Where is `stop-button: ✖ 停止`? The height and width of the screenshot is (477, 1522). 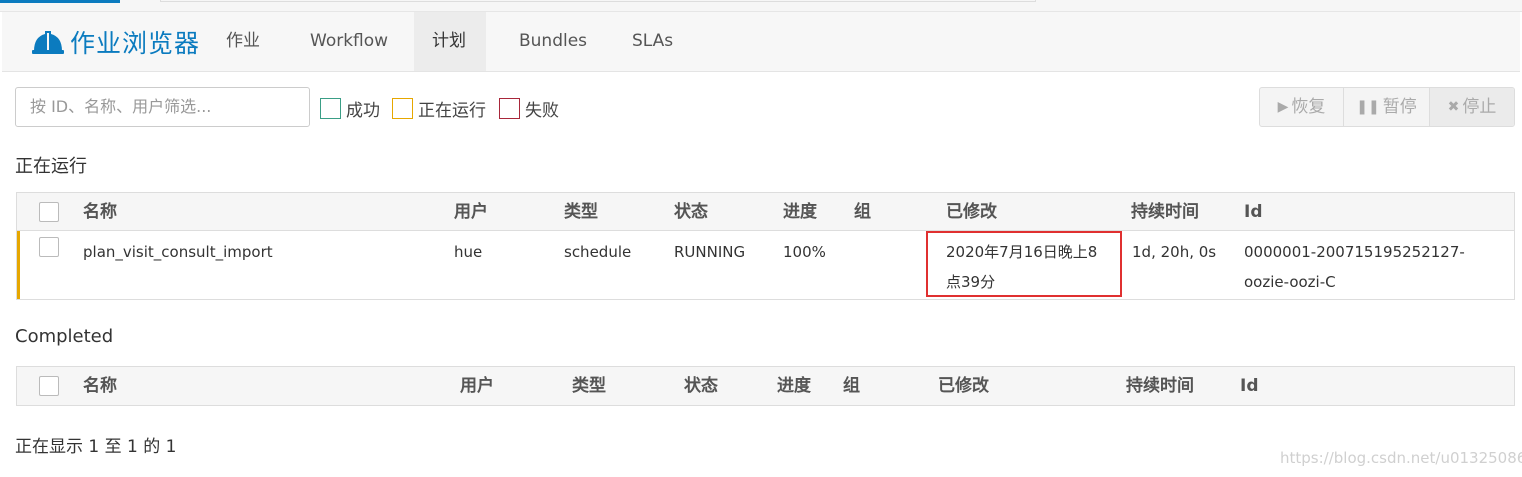
stop-button: ✖ 停止 is located at coordinates (1472, 107).